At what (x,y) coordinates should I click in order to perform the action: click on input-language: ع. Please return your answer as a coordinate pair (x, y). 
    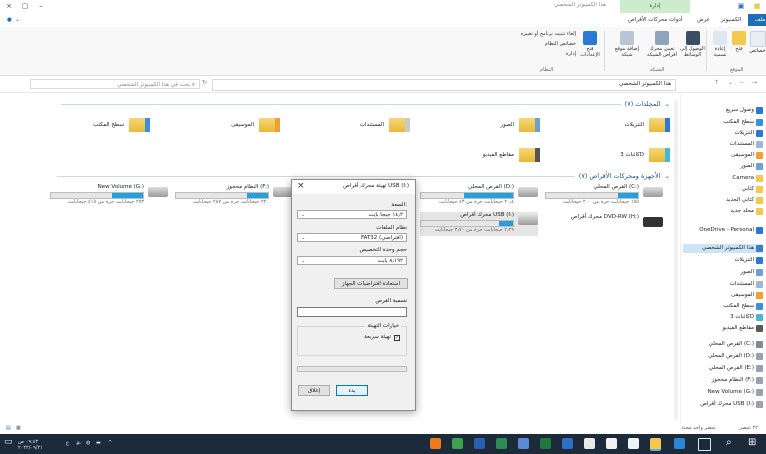
    Looking at the image, I should click on (67, 443).